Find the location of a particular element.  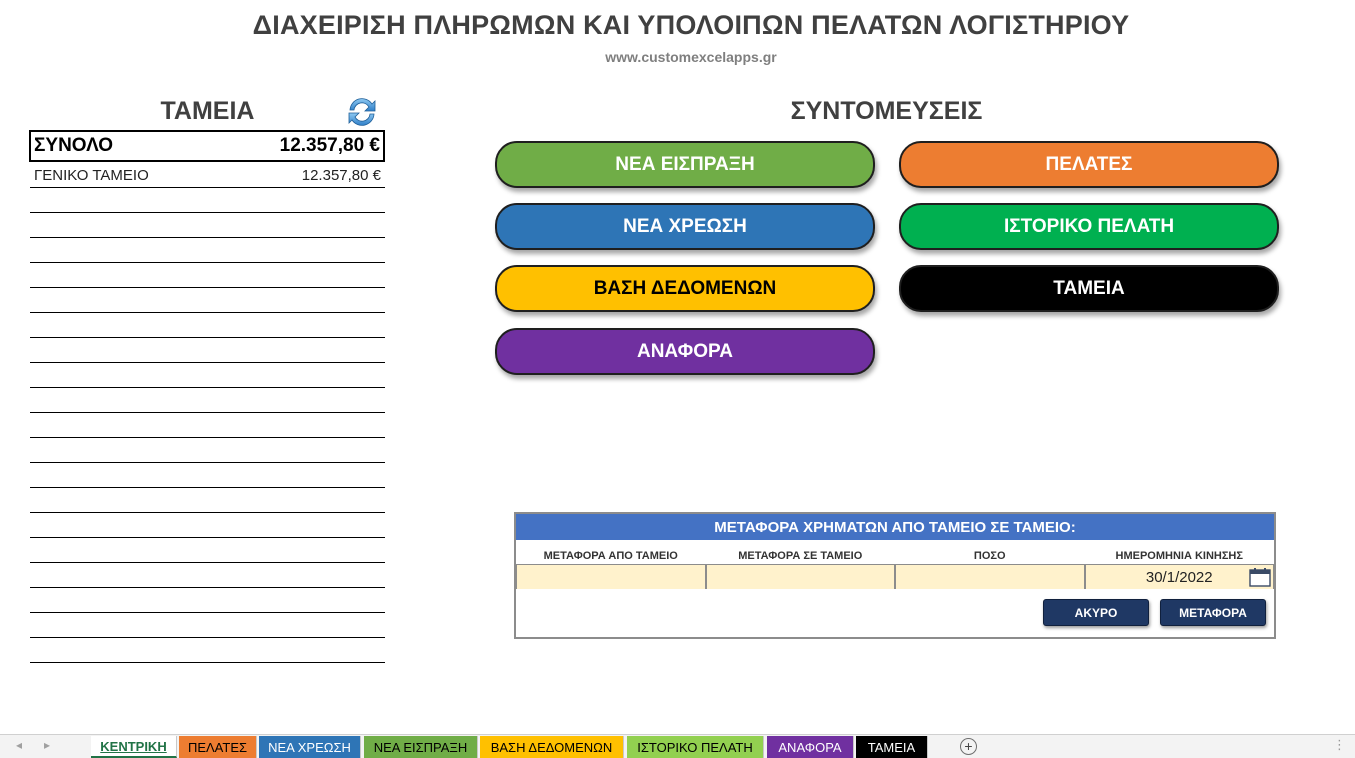

cancel-button: ΑΚΥΡΟ is located at coordinates (1096, 612).